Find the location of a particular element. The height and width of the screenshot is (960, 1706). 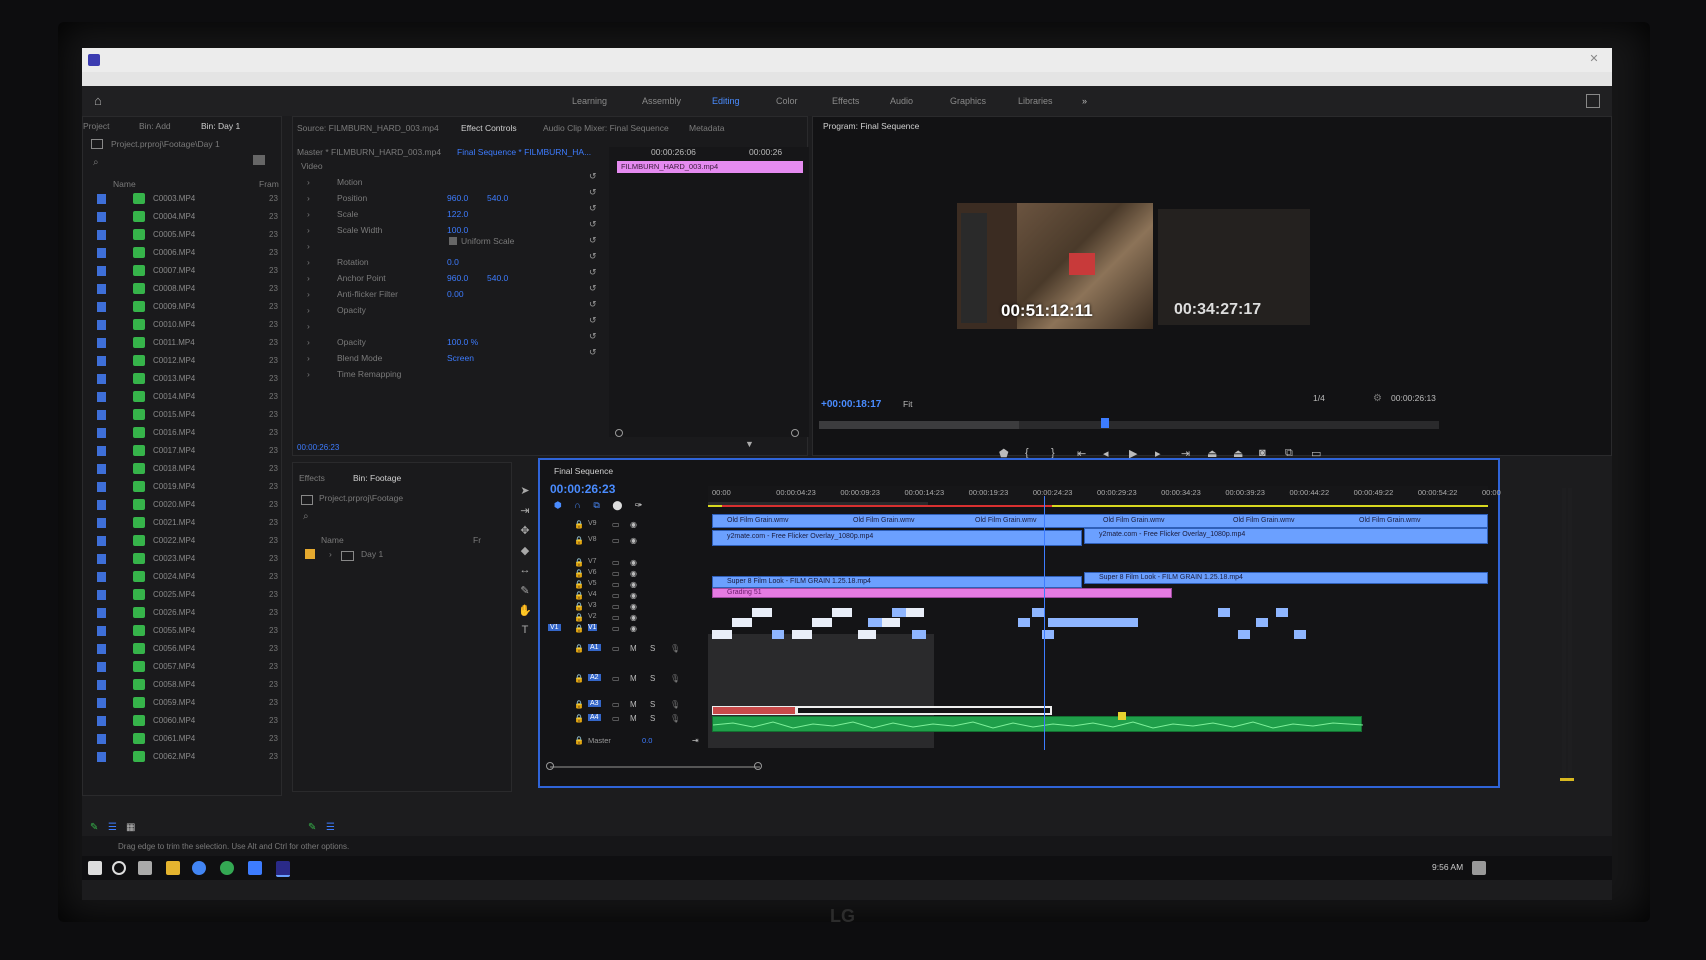

zoom-handle-left is located at coordinates (619, 433).